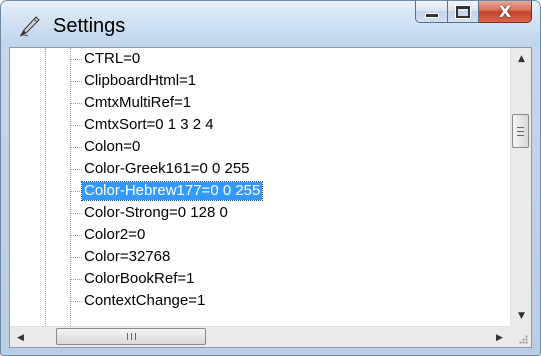  Describe the element at coordinates (145, 300) in the screenshot. I see `tree-item-label: ContextChange=1` at that location.